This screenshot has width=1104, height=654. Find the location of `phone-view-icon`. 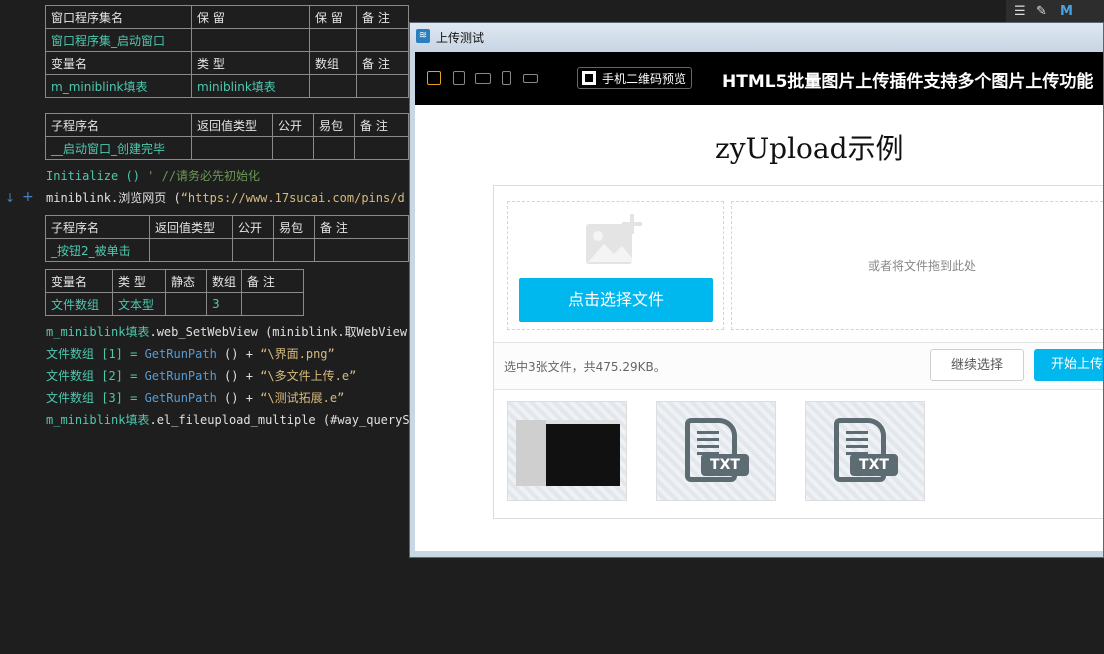

phone-view-icon is located at coordinates (506, 78).